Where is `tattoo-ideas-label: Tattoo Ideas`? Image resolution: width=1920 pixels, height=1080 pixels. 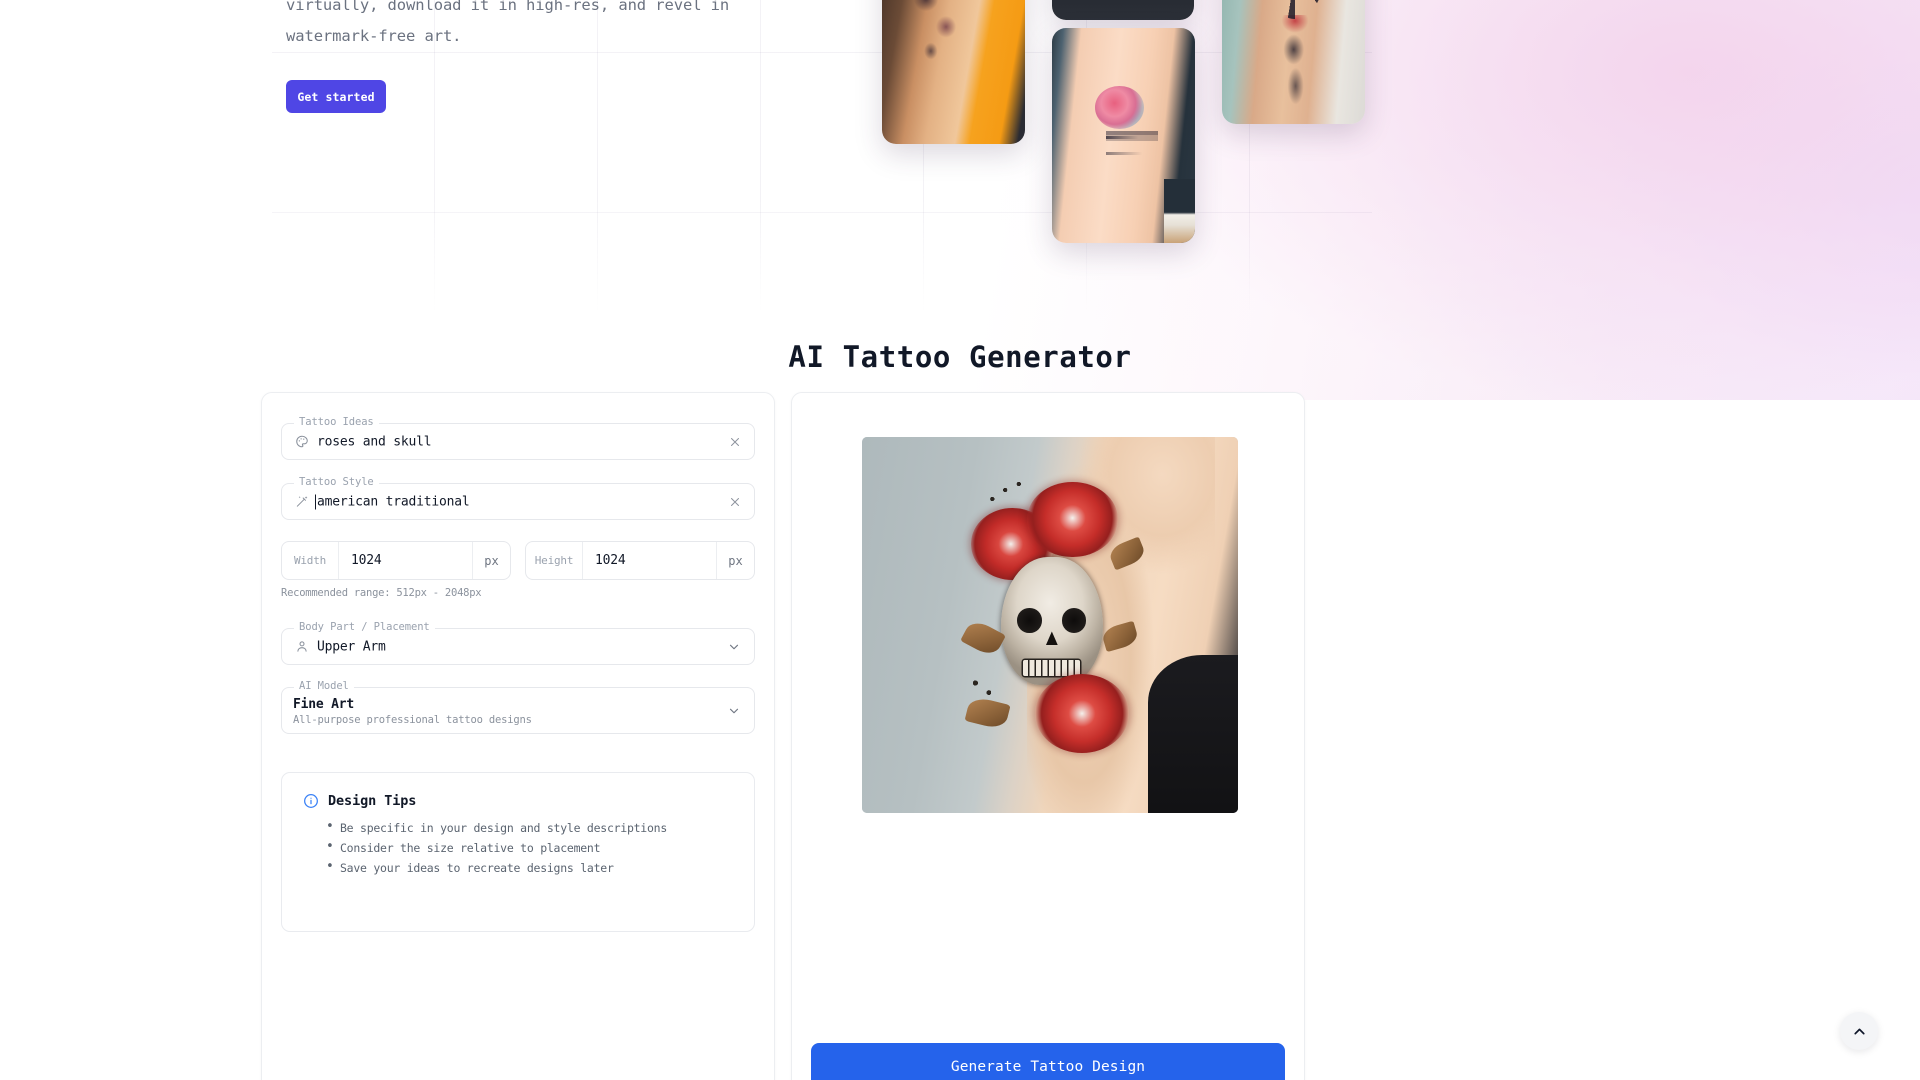
tattoo-ideas-label: Tattoo Ideas is located at coordinates (336, 422).